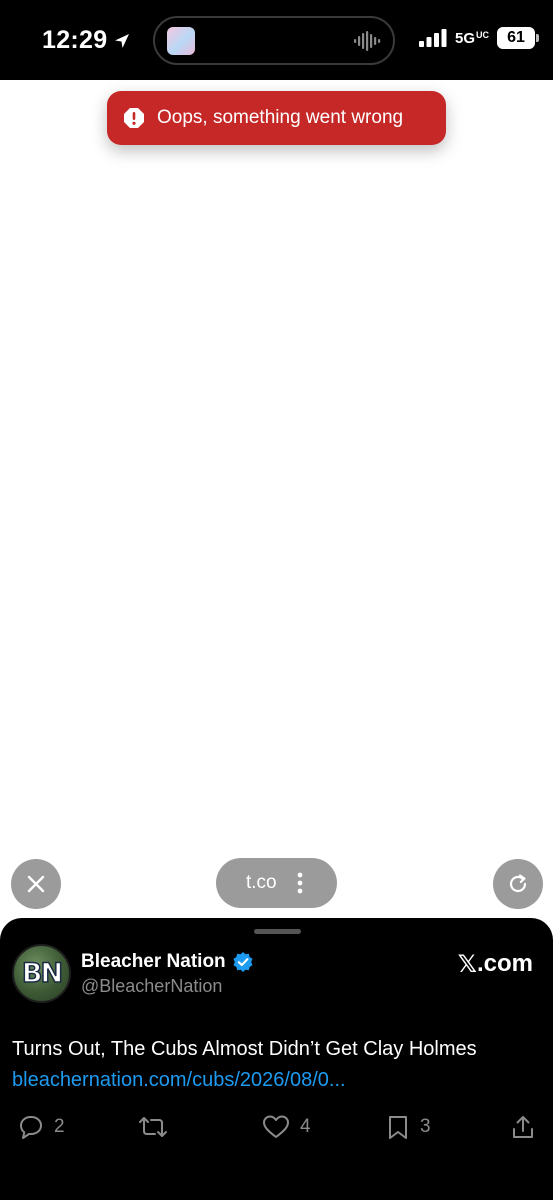  Describe the element at coordinates (277, 931) in the screenshot. I see `sheet-grabber` at that location.